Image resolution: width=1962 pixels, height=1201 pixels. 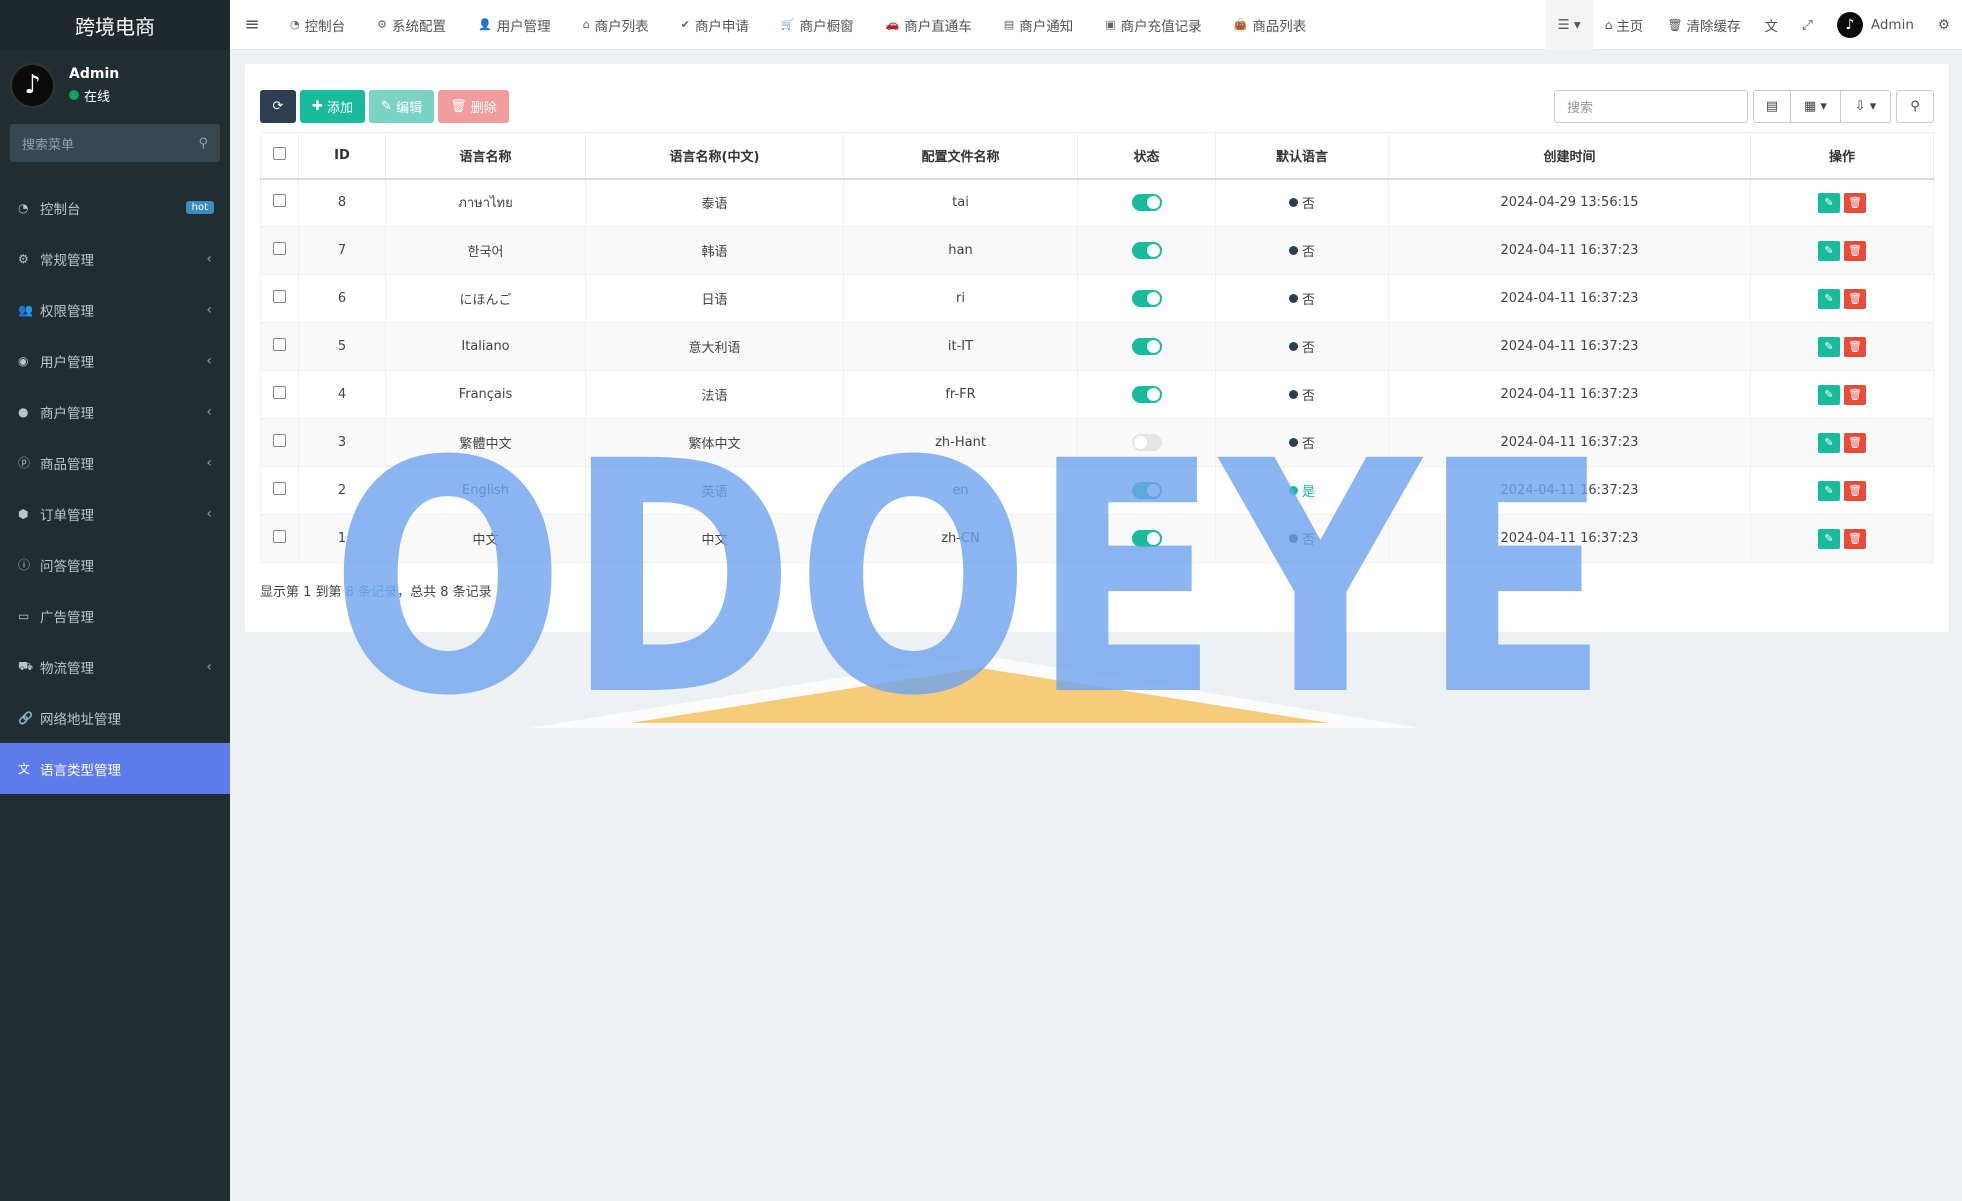 I want to click on list-dropdown-icon: ☰ ▾, so click(x=1569, y=25).